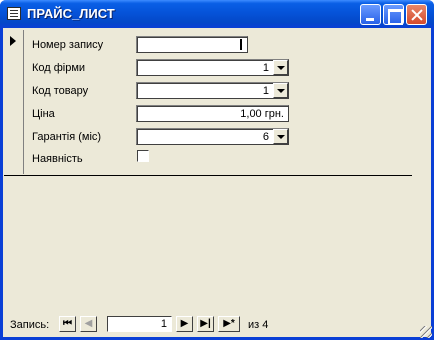  What do you see at coordinates (212, 90) in the screenshot?
I see `product-code-combo: 1` at bounding box center [212, 90].